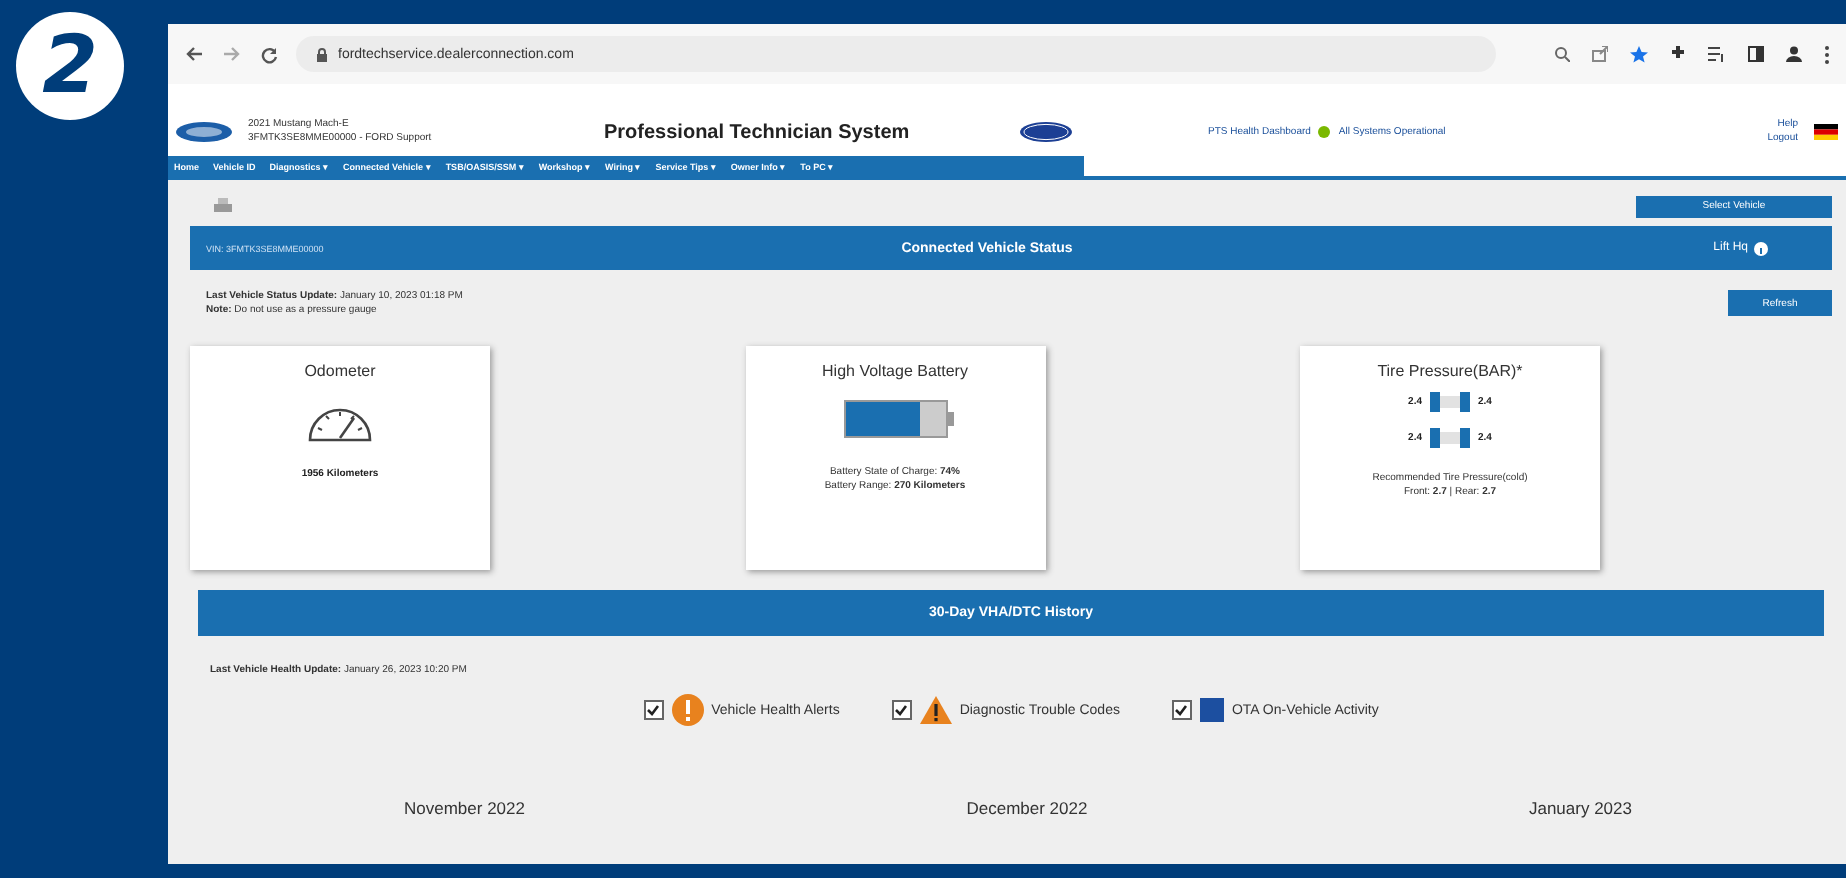  What do you see at coordinates (935, 710) in the screenshot?
I see `warning-icon` at bounding box center [935, 710].